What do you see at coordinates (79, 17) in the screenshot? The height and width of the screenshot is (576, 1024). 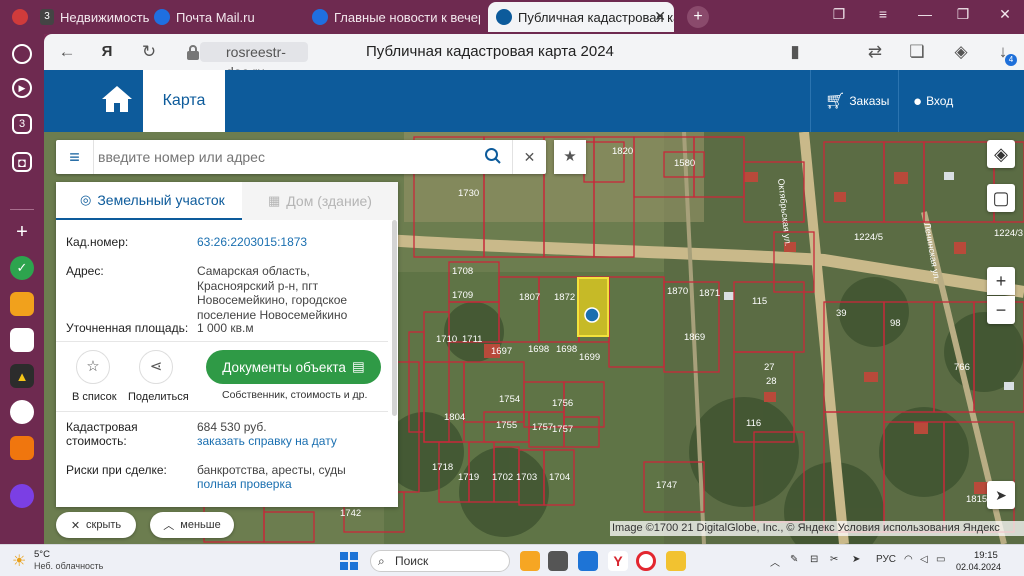 I see `tab-realty: 3 Недвижимость` at bounding box center [79, 17].